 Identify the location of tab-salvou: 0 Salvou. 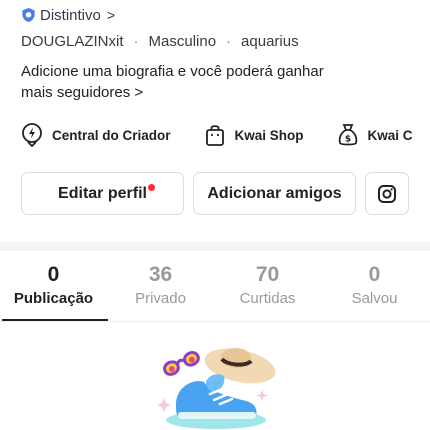
(374, 286).